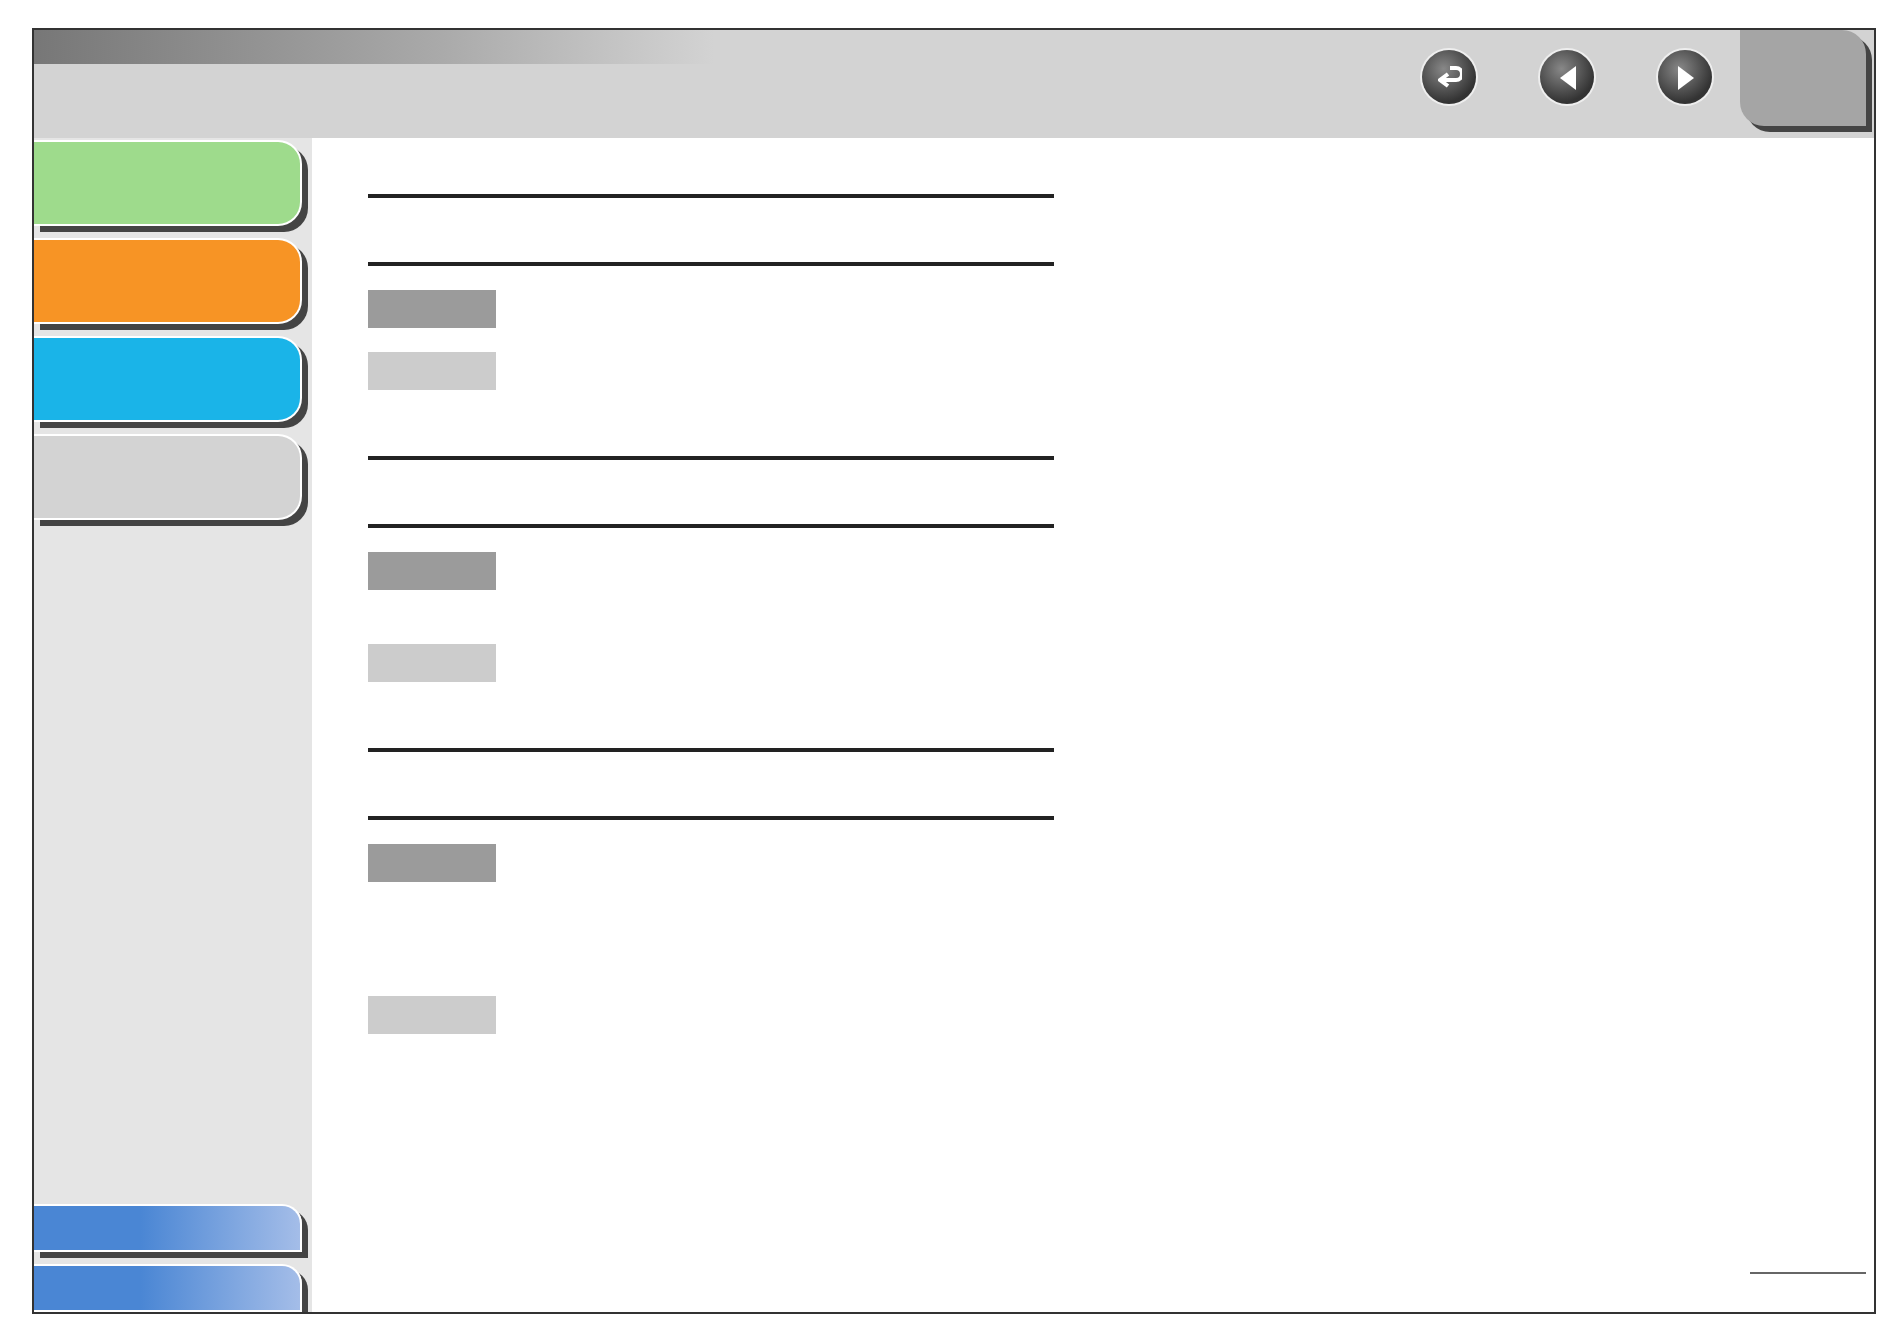 The height and width of the screenshot is (1344, 1900). I want to click on next-button, so click(1685, 77).